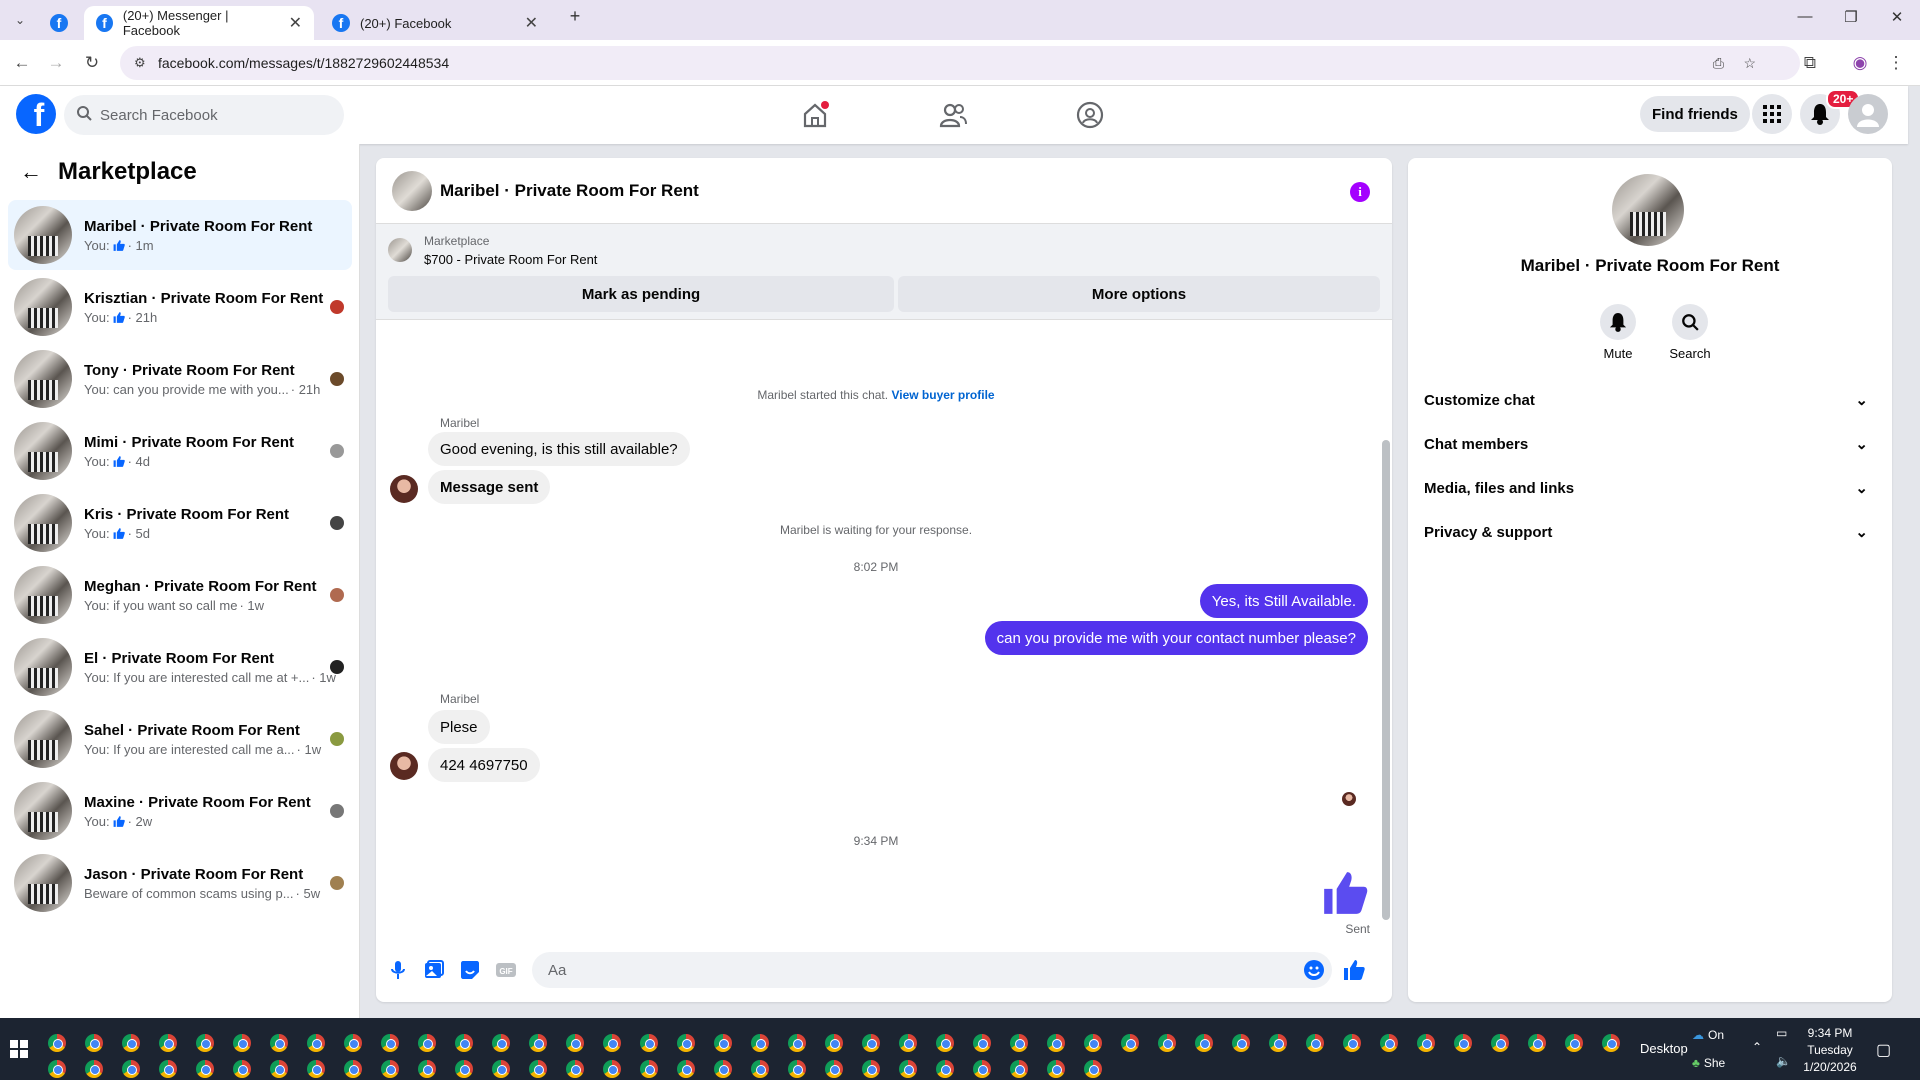  What do you see at coordinates (1139, 294) in the screenshot?
I see `more-options-button: More options` at bounding box center [1139, 294].